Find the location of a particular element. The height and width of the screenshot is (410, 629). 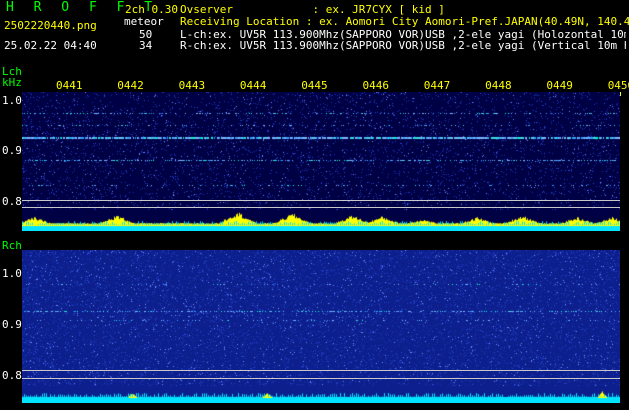

count-rch: 34 is located at coordinates (146, 45).